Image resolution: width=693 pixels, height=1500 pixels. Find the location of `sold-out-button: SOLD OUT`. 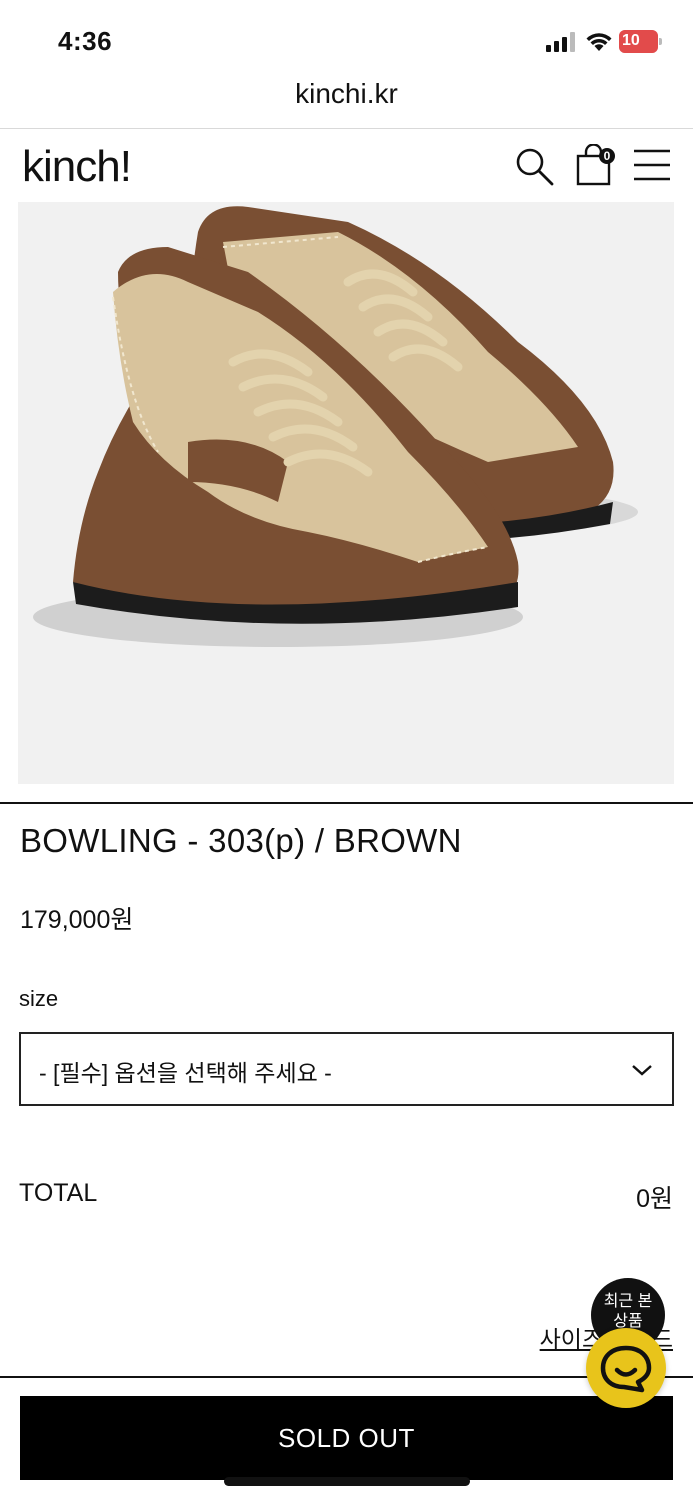

sold-out-button: SOLD OUT is located at coordinates (346, 1438).